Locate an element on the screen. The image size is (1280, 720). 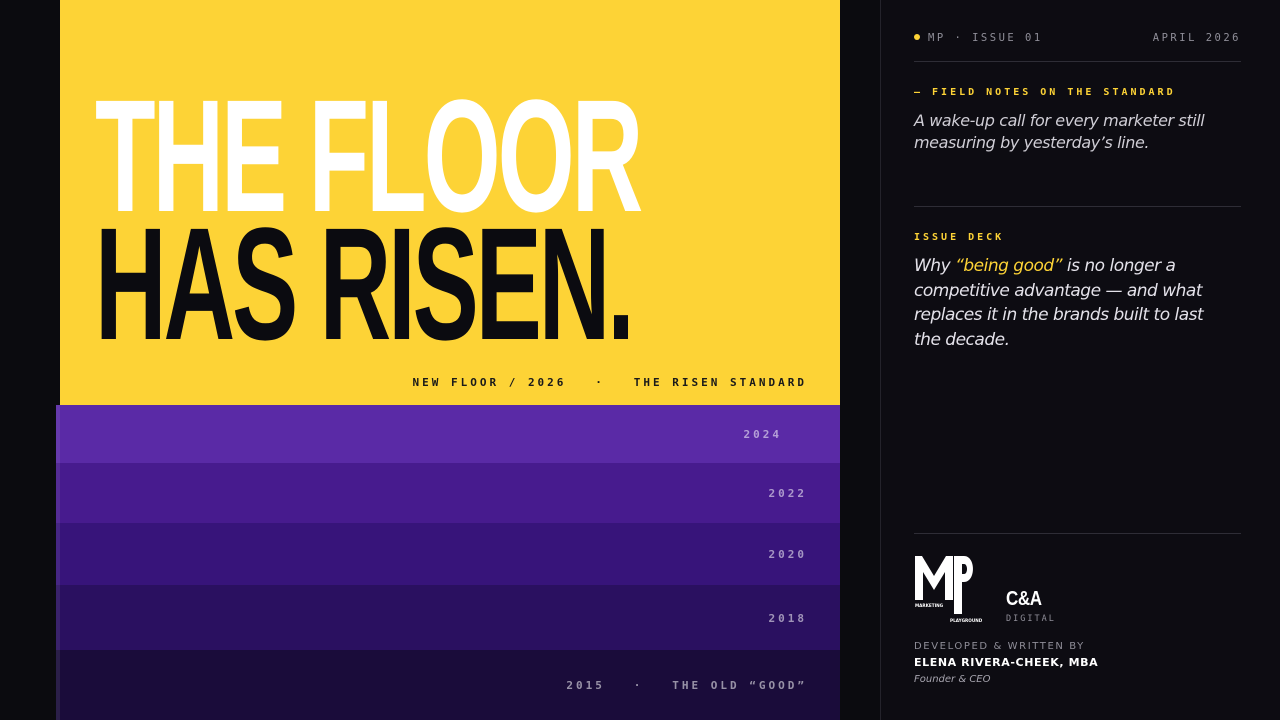
issue-deck-label: ISSUE DECK is located at coordinates (959, 237).